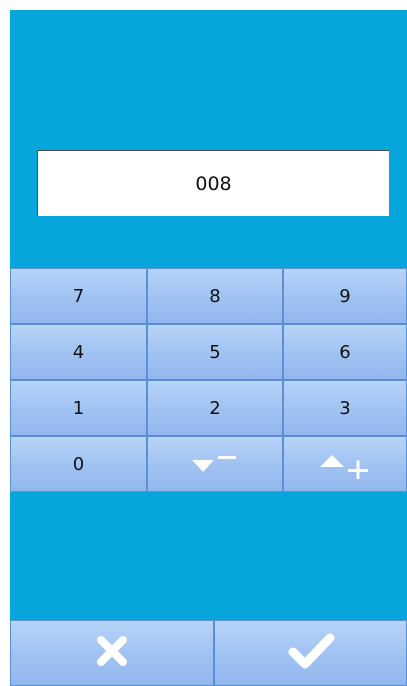 Image resolution: width=407 pixels, height=686 pixels. I want to click on action-bar, so click(208, 653).